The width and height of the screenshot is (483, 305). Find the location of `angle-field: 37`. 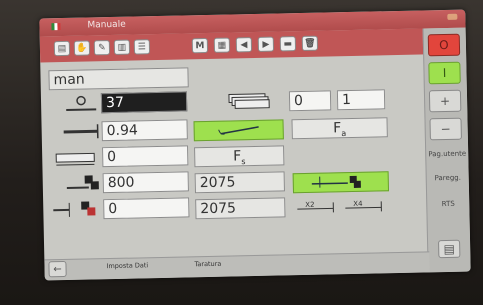

angle-field: 37 is located at coordinates (144, 102).